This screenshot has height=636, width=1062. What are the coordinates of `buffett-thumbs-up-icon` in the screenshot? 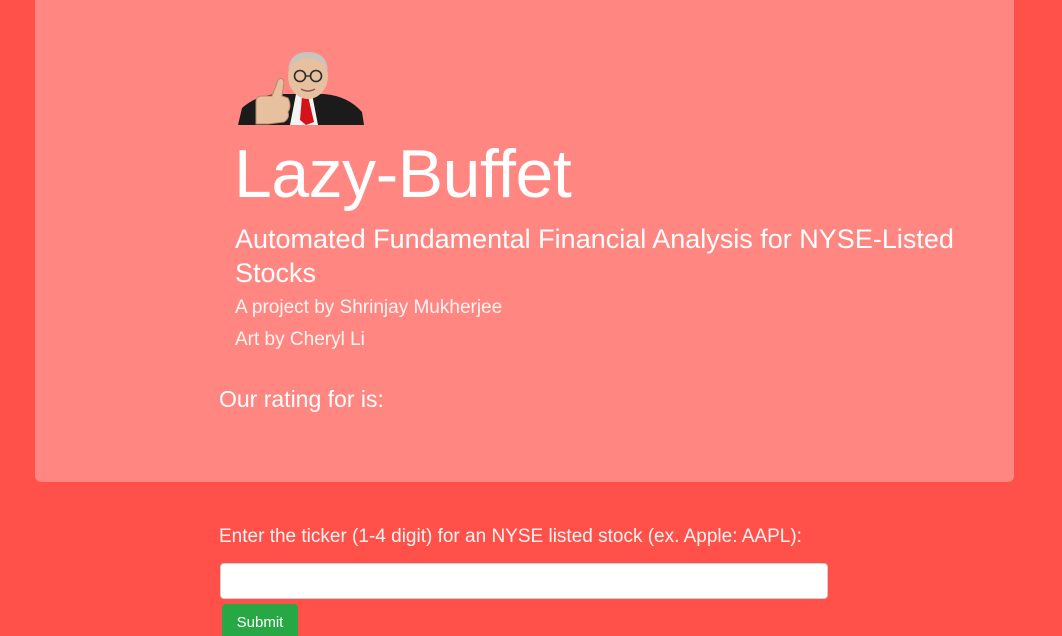 It's located at (301, 88).